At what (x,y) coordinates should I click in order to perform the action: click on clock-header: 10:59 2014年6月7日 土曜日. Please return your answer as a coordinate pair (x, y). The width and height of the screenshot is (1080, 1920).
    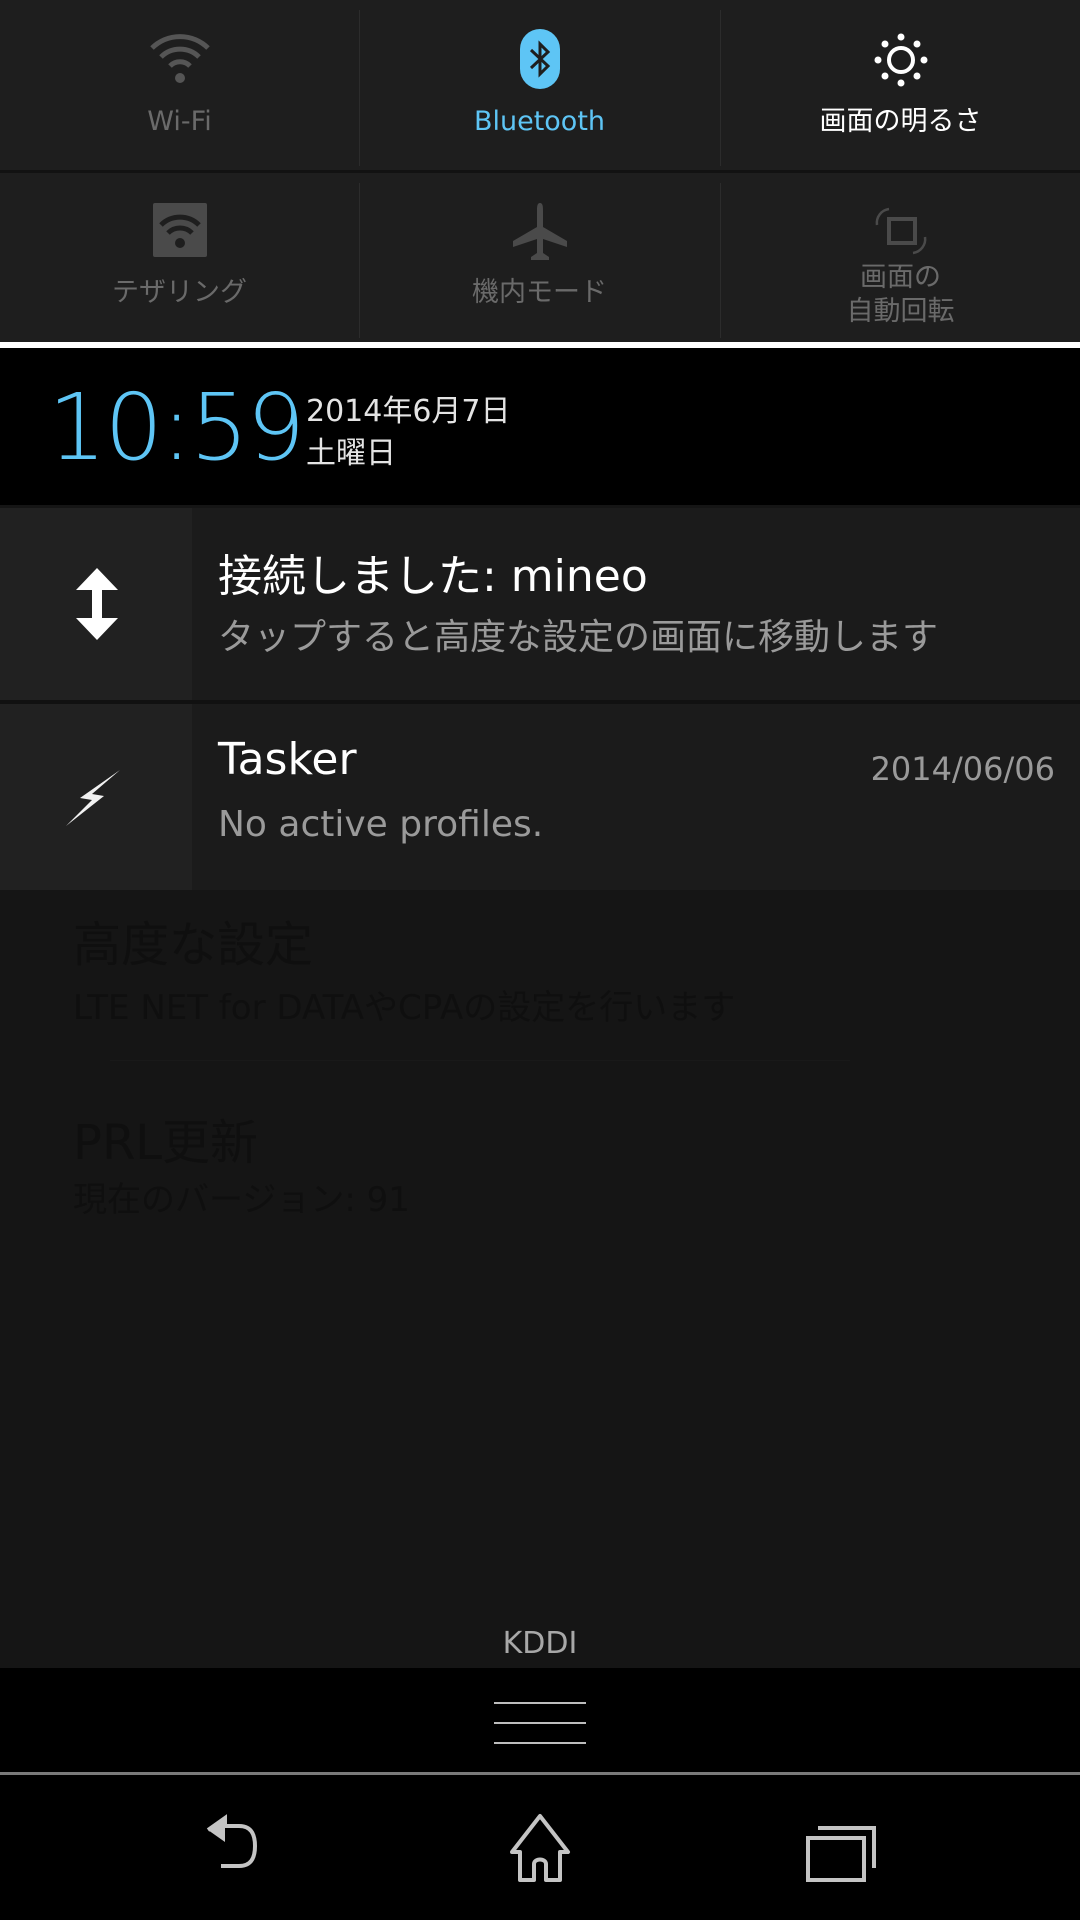
    Looking at the image, I should click on (540, 426).